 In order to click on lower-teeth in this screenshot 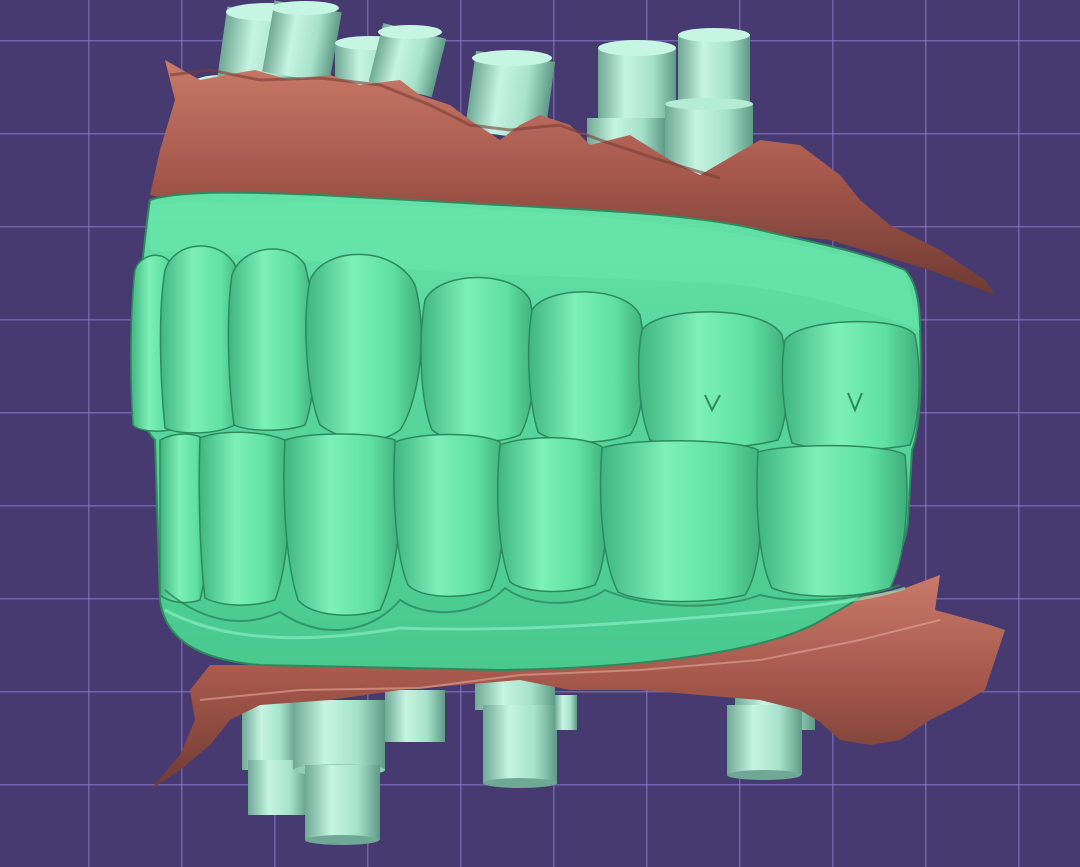, I will do `click(533, 523)`.